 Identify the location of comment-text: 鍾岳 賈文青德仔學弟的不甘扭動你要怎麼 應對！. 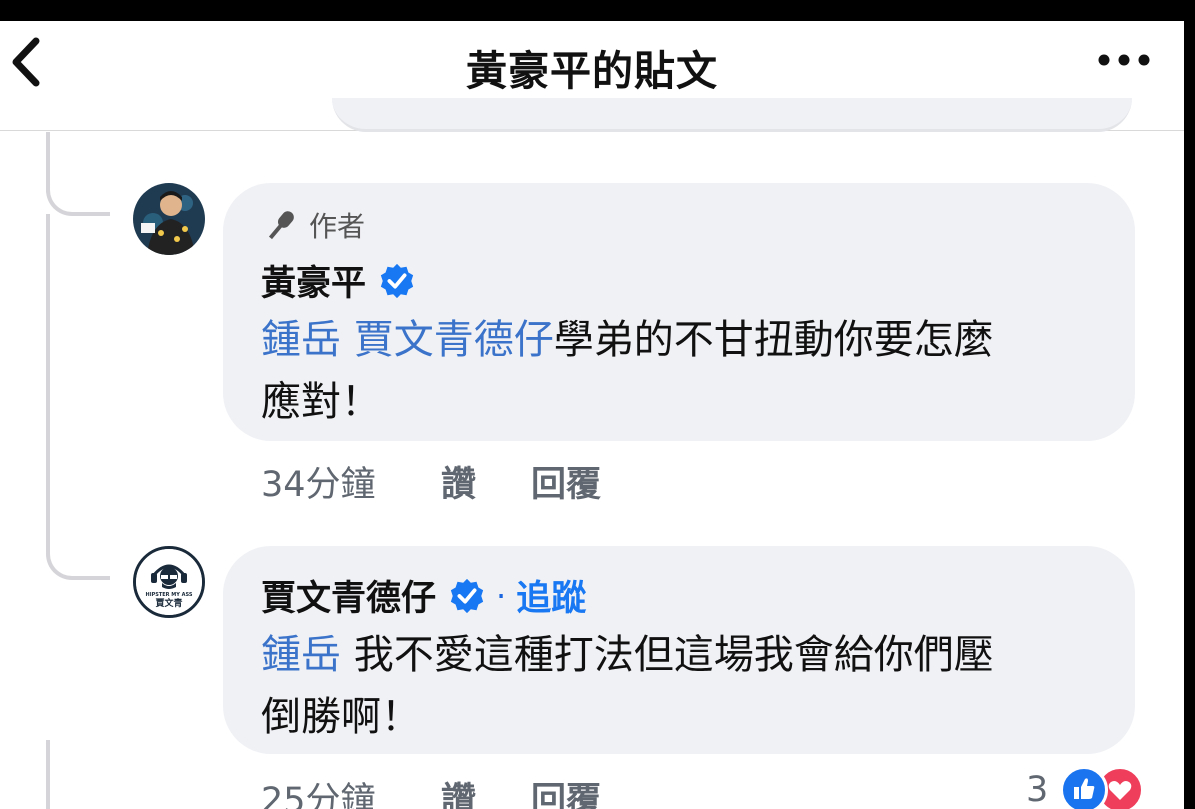
(686, 371).